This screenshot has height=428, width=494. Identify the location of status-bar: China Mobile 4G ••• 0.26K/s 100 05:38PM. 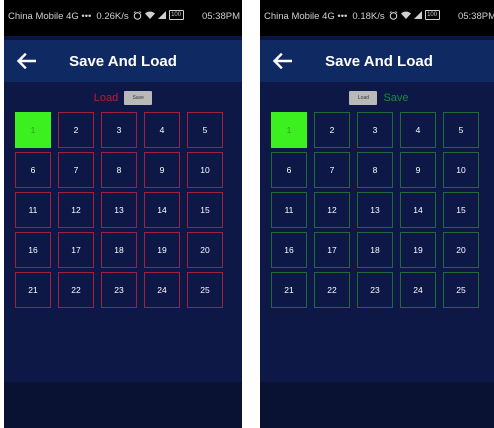
(123, 18).